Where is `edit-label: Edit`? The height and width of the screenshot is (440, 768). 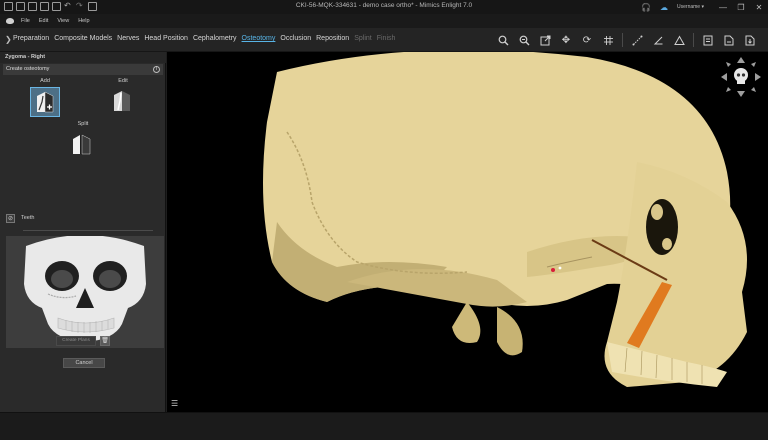 edit-label: Edit is located at coordinates (123, 81).